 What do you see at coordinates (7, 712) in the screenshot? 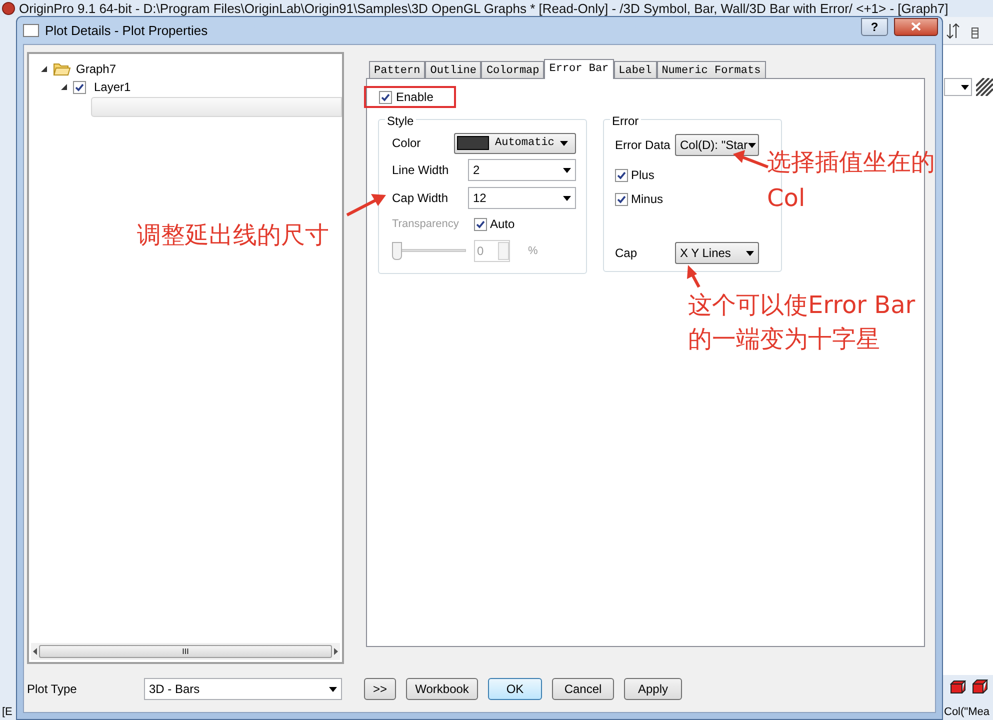
I see `status-text: [E` at bounding box center [7, 712].